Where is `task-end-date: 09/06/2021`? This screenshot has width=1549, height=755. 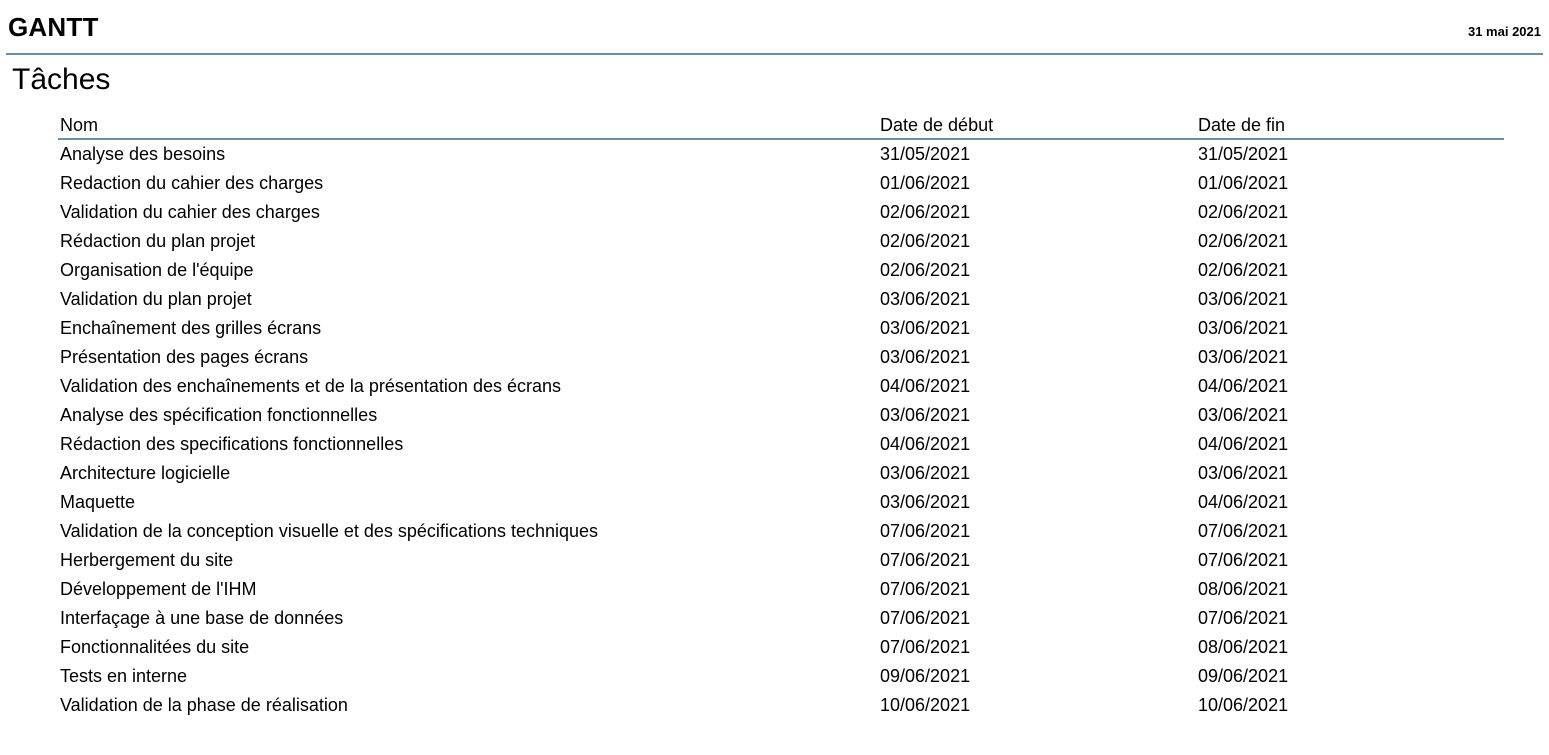
task-end-date: 09/06/2021 is located at coordinates (1243, 676).